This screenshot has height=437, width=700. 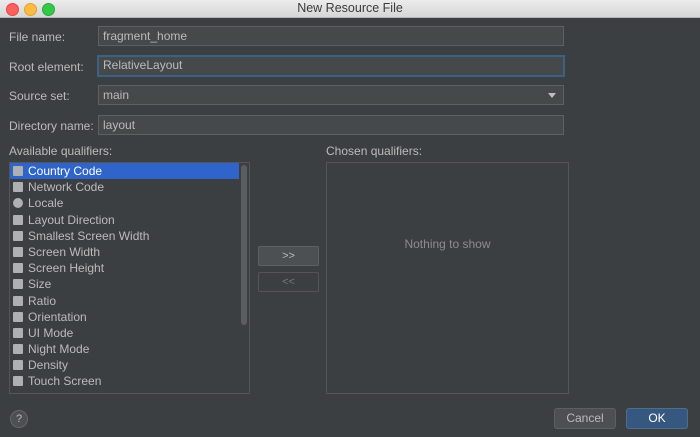 What do you see at coordinates (61, 151) in the screenshot?
I see `available-qualifiers-label: Available qualifiers:` at bounding box center [61, 151].